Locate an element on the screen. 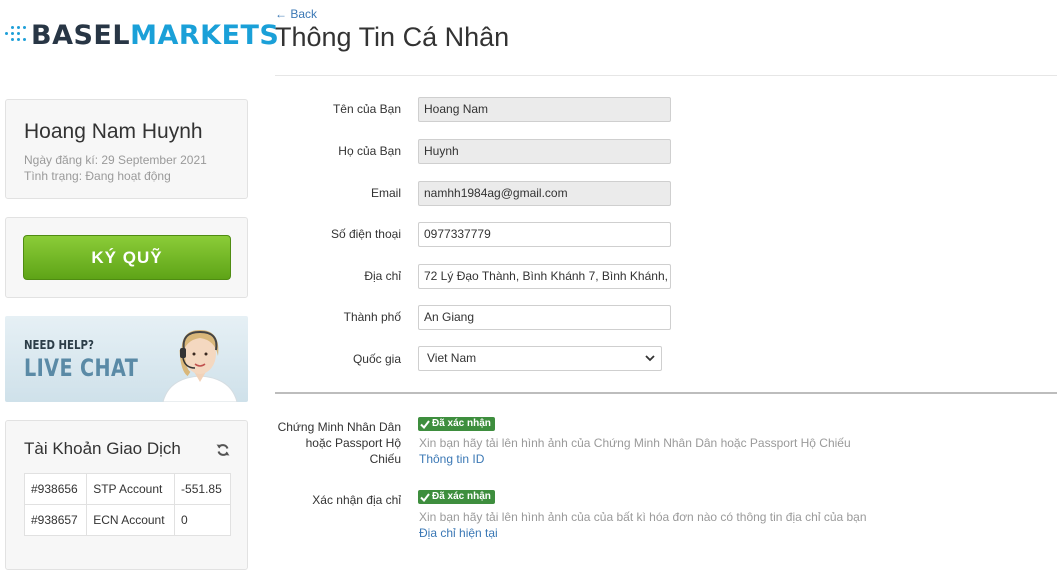 This screenshot has height=574, width=1057. account-balance: 0 is located at coordinates (202, 520).